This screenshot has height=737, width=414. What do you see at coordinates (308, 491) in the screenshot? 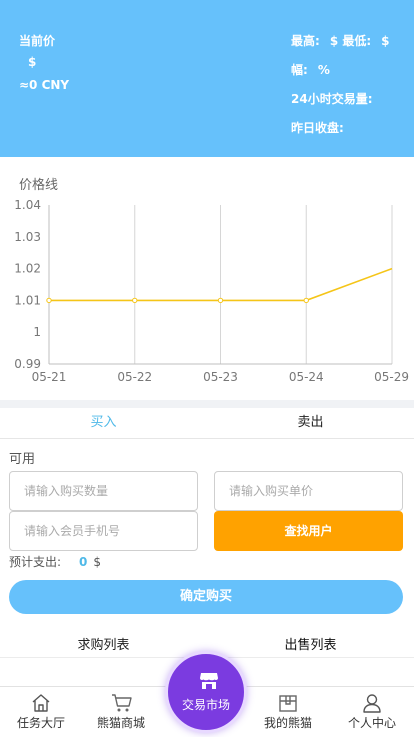
I see `unit-price-input` at bounding box center [308, 491].